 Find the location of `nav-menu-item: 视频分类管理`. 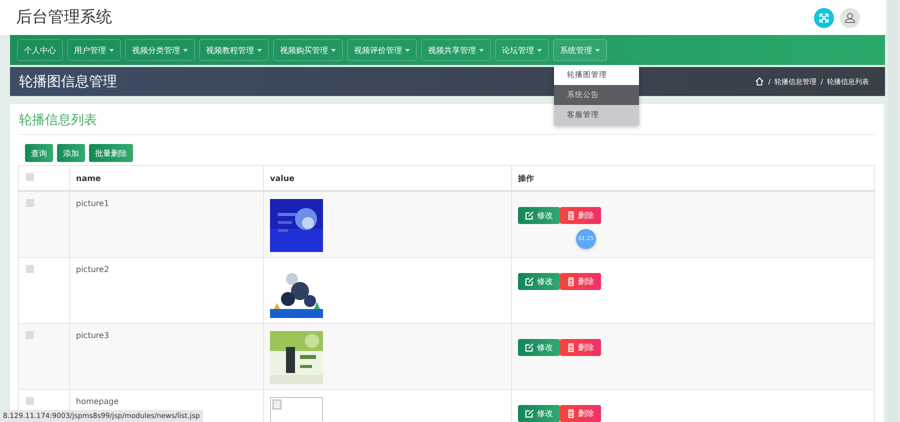

nav-menu-item: 视频分类管理 is located at coordinates (160, 50).